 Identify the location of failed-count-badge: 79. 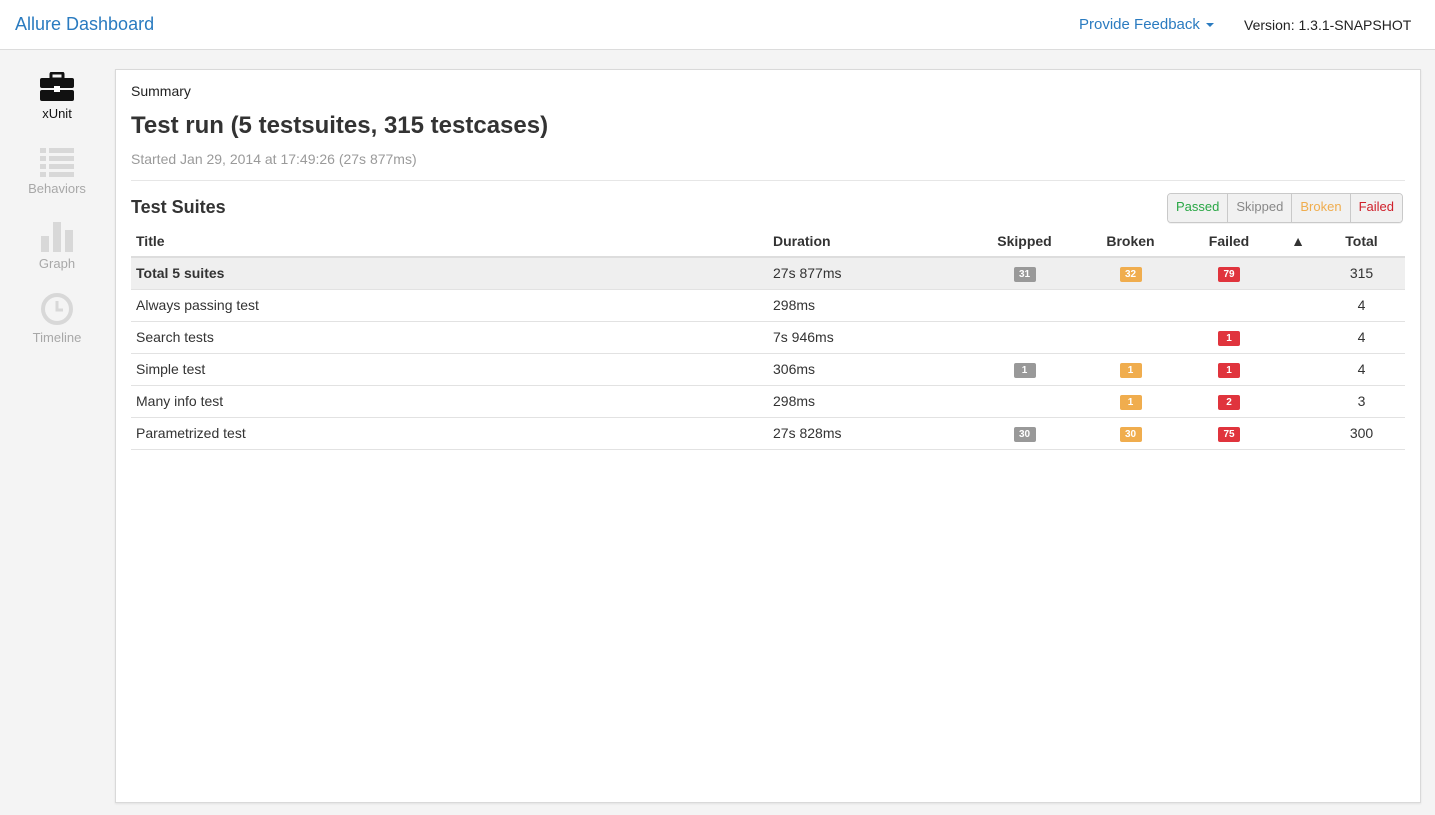
(1229, 275).